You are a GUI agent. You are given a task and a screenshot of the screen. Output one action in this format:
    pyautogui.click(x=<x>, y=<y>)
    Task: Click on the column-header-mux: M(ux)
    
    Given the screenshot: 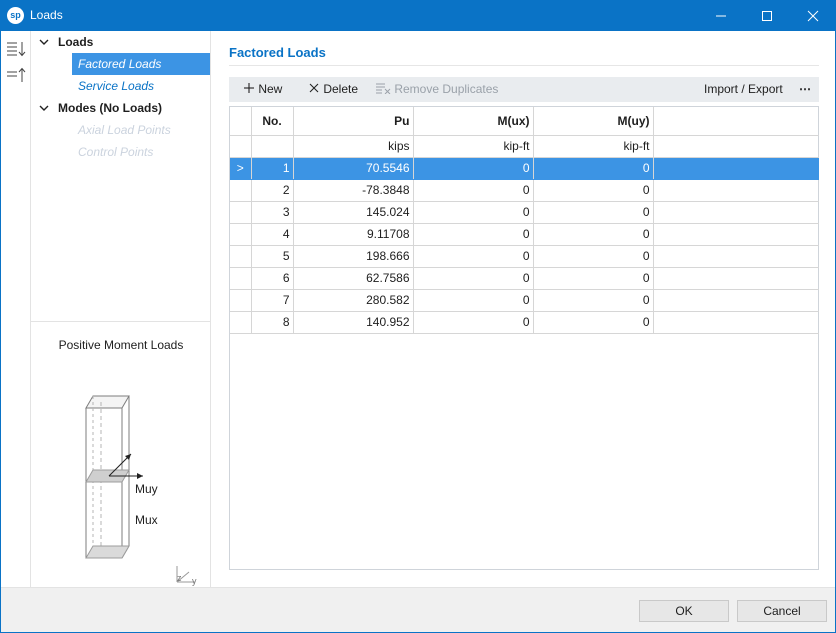 What is the action you would take?
    pyautogui.click(x=473, y=121)
    